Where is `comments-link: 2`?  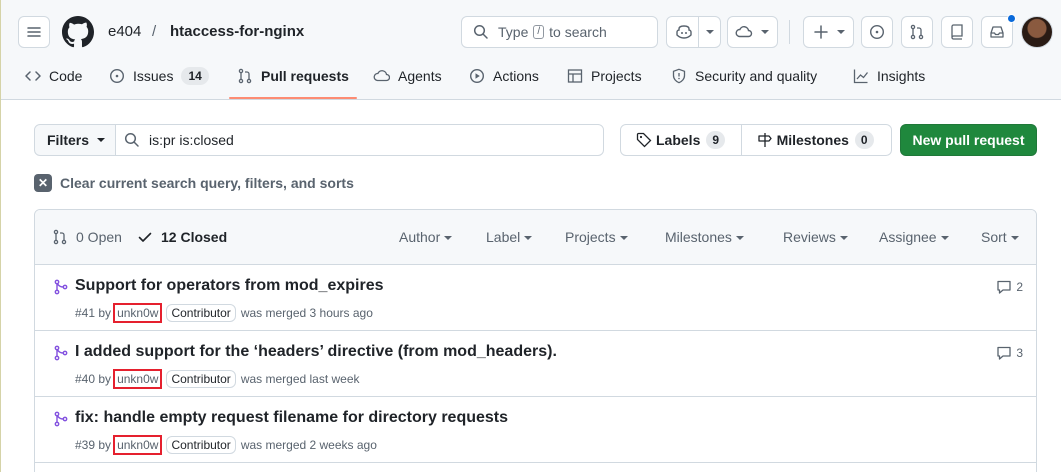 comments-link: 2 is located at coordinates (1009, 287).